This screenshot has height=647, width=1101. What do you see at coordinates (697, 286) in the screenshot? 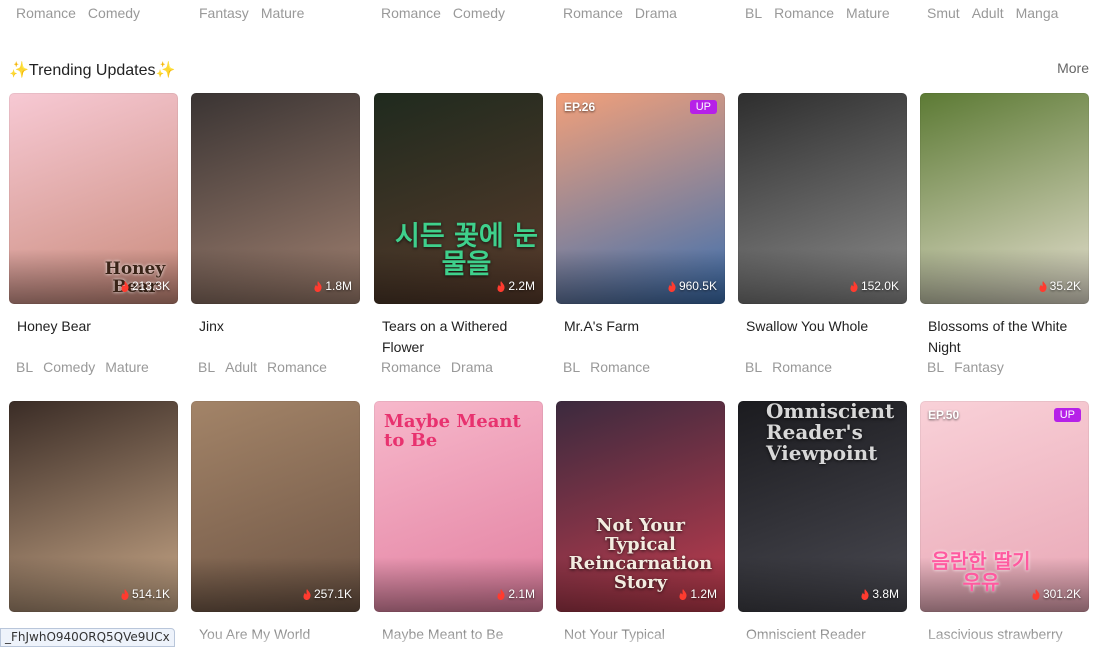
I see `view-count-value: 960.5K` at bounding box center [697, 286].